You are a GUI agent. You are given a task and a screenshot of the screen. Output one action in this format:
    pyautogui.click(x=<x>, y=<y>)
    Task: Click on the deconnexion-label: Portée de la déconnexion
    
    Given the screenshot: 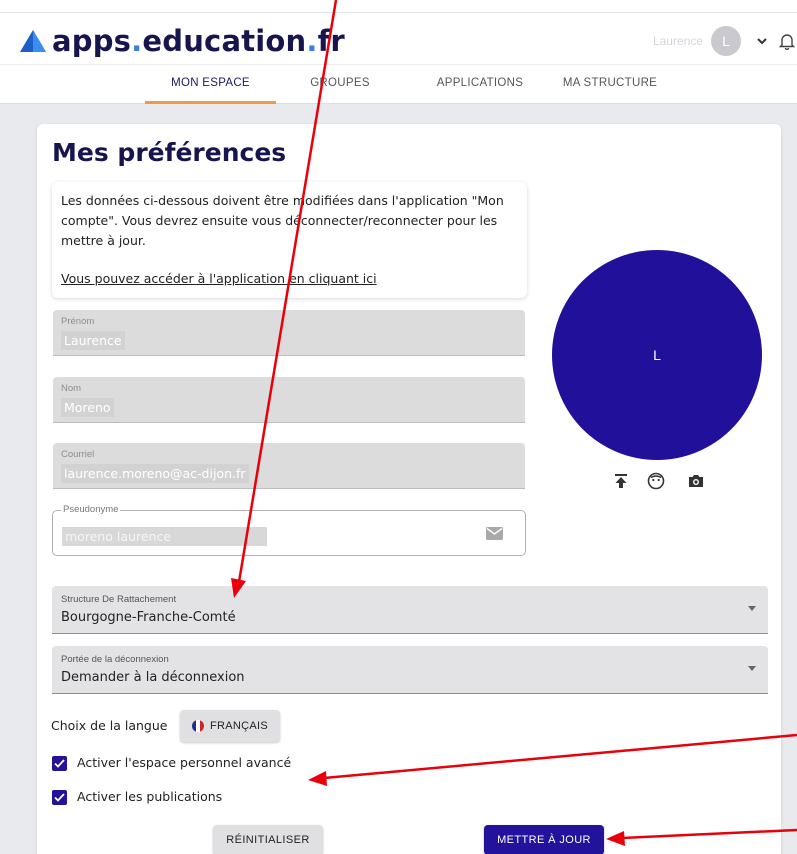 What is the action you would take?
    pyautogui.click(x=115, y=659)
    